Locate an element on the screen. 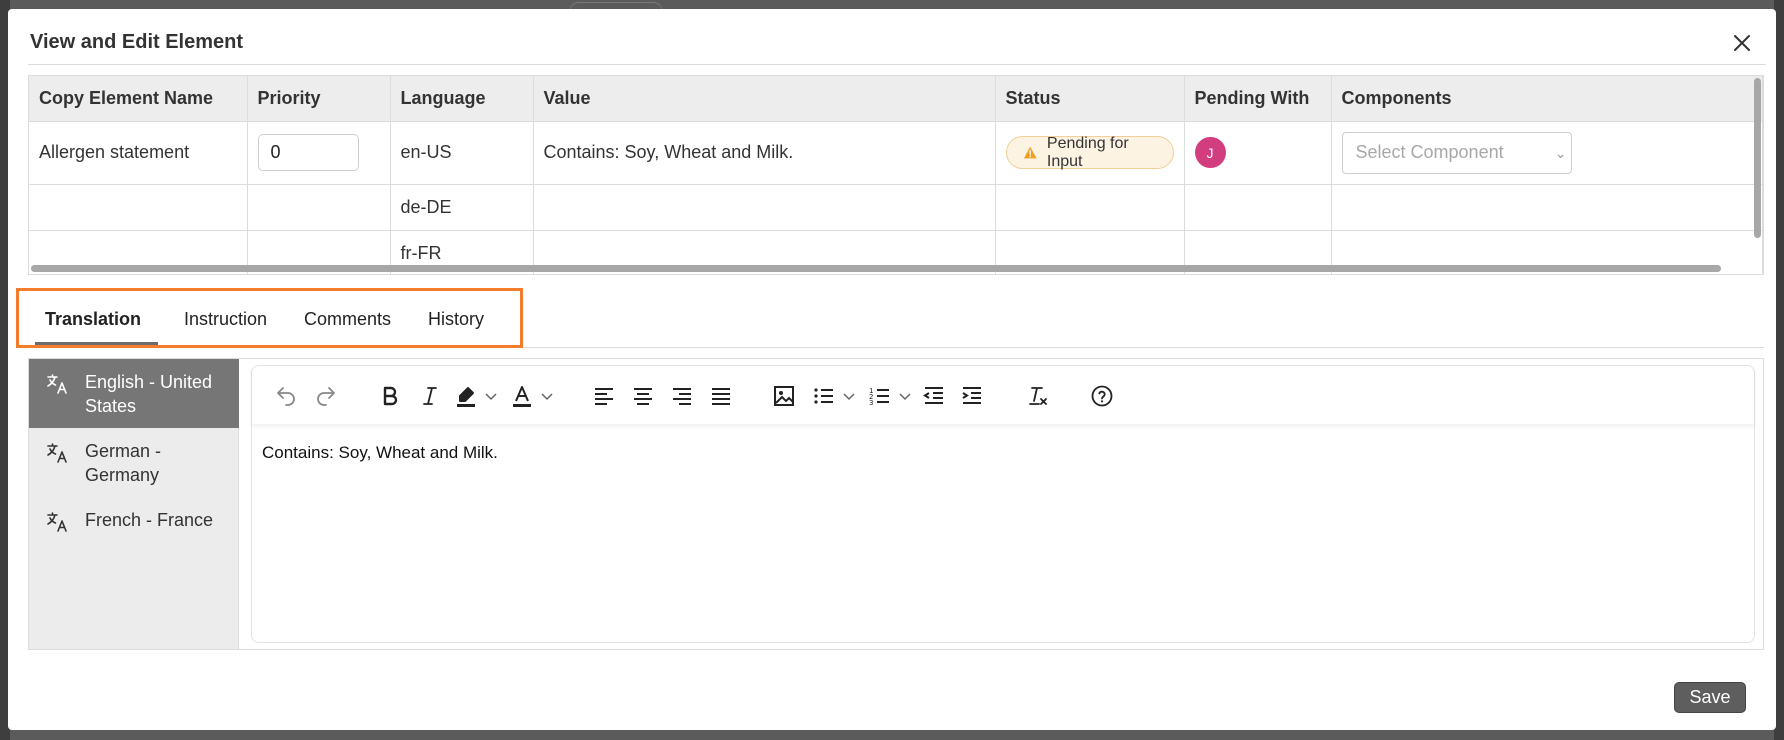 This screenshot has width=1784, height=740. close-icon is located at coordinates (1742, 43).